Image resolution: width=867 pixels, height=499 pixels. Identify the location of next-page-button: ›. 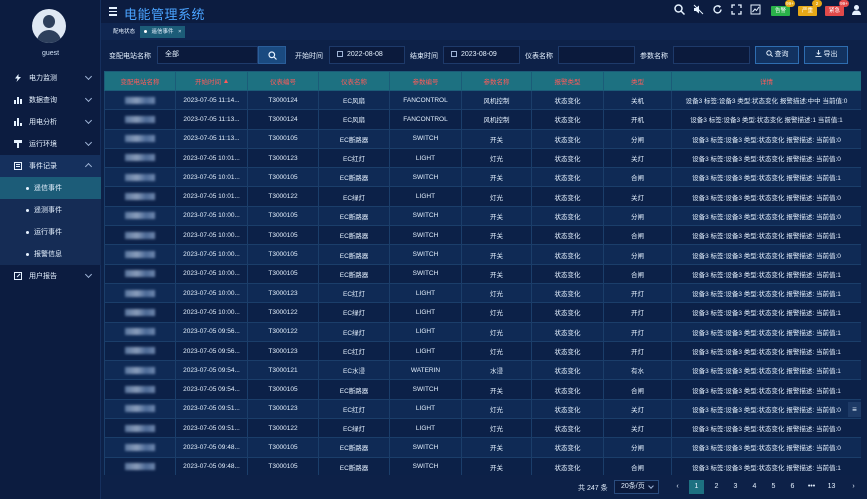
(853, 487).